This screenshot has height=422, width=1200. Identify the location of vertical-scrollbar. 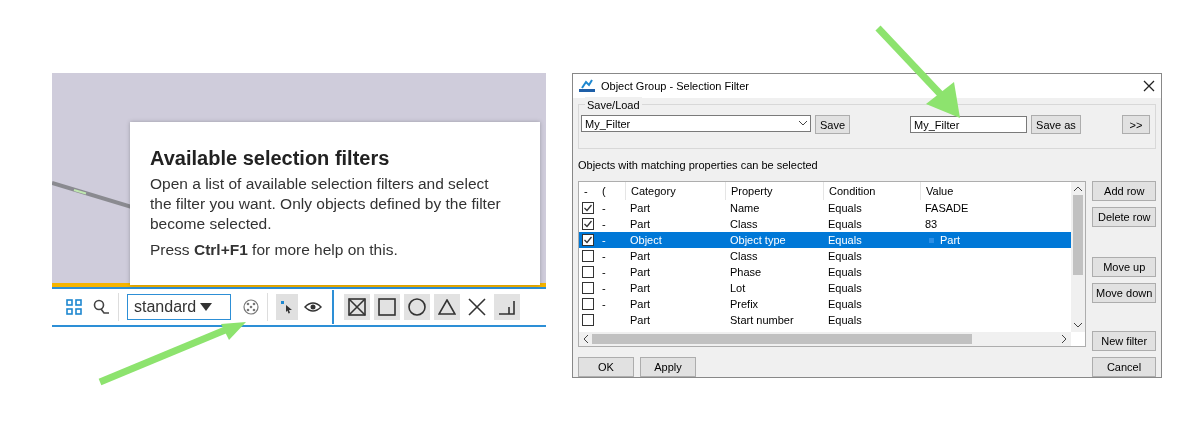
(1078, 257).